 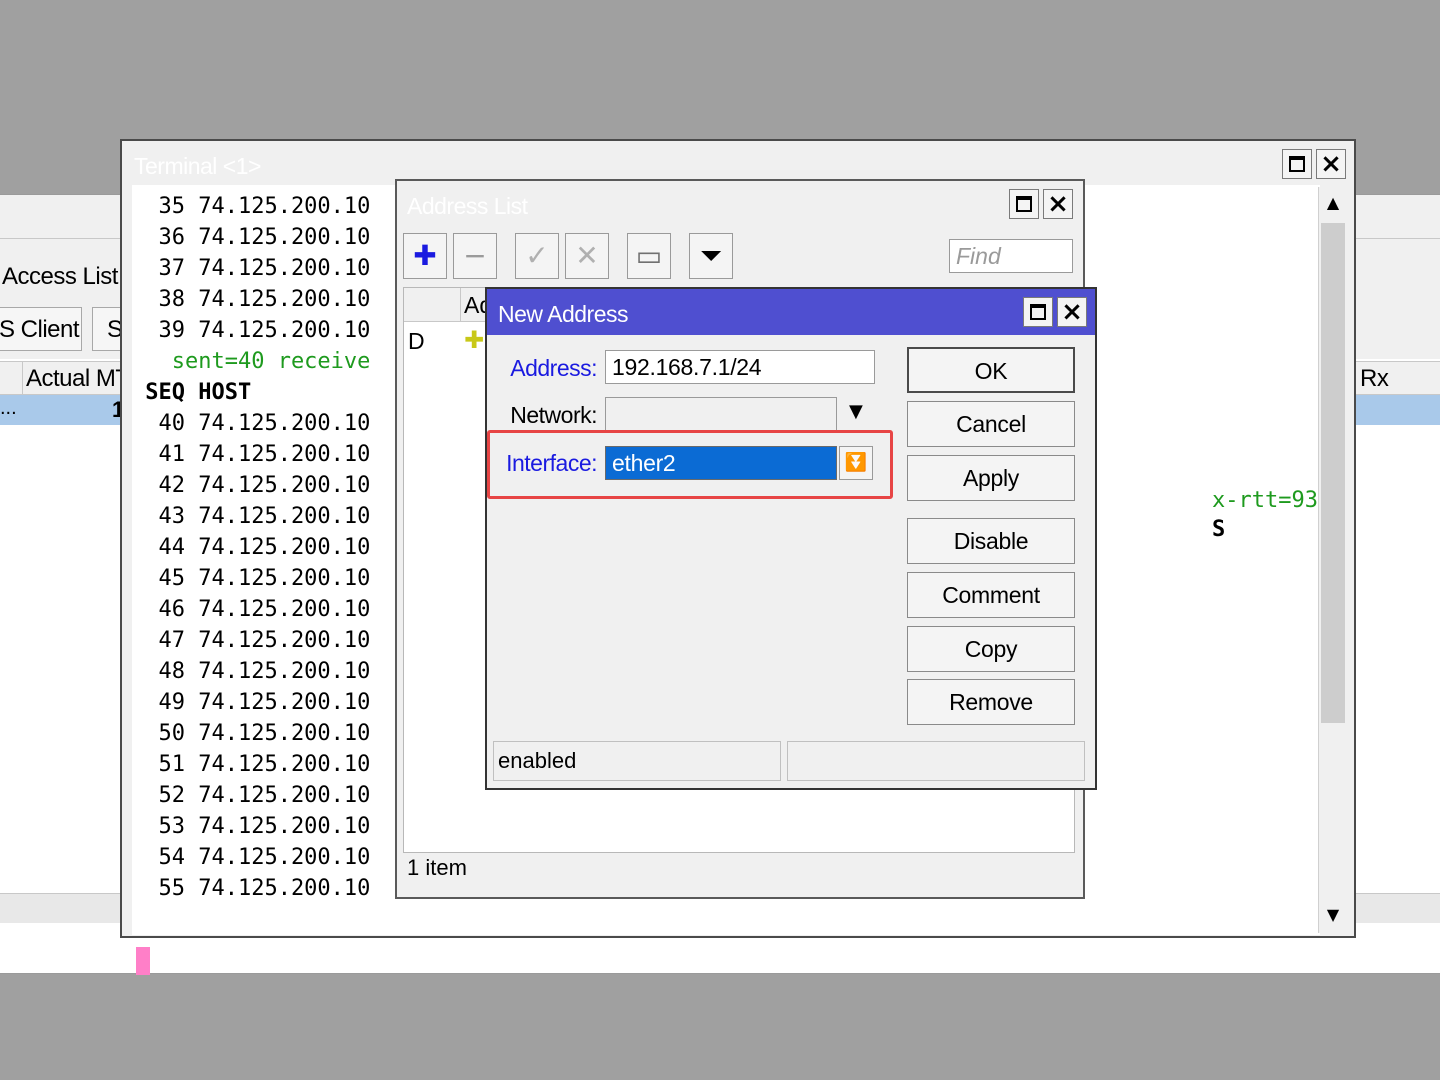 I want to click on terminal-maximize-button, so click(x=1297, y=164).